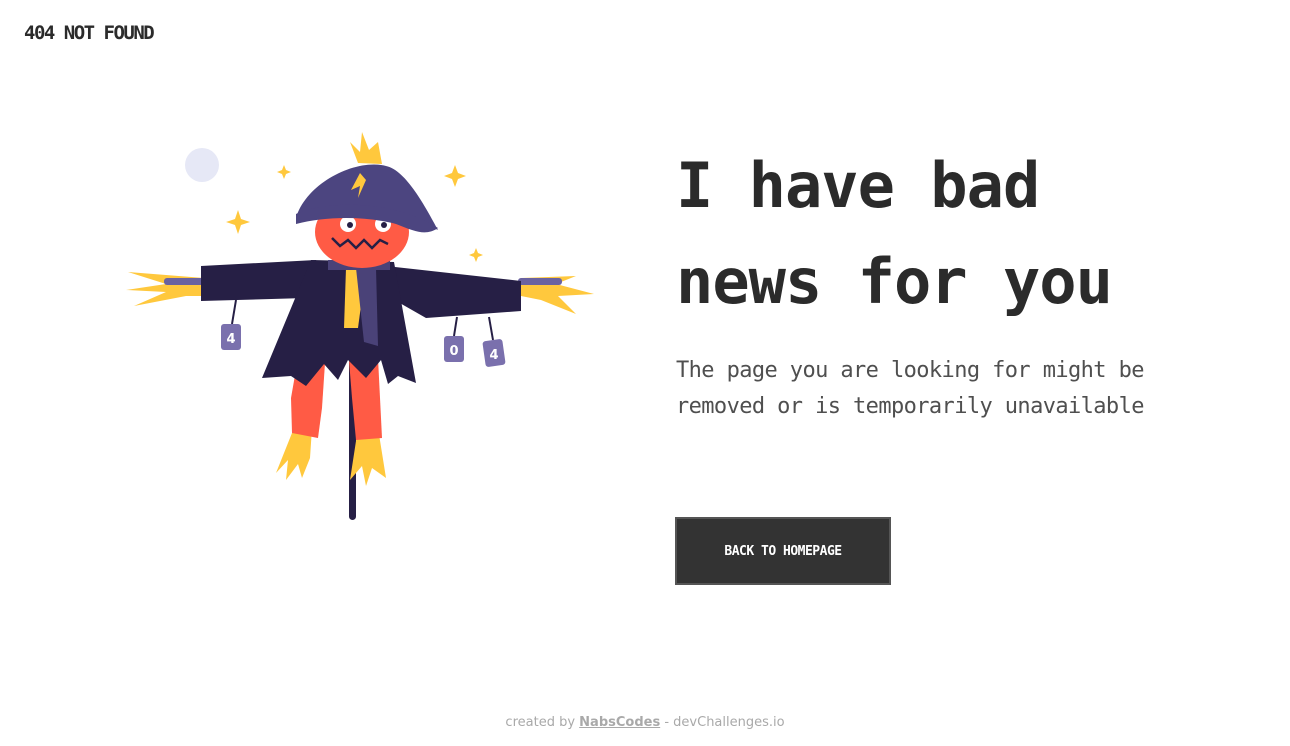  What do you see at coordinates (894, 234) in the screenshot?
I see `page-headline: I have bad news for you` at bounding box center [894, 234].